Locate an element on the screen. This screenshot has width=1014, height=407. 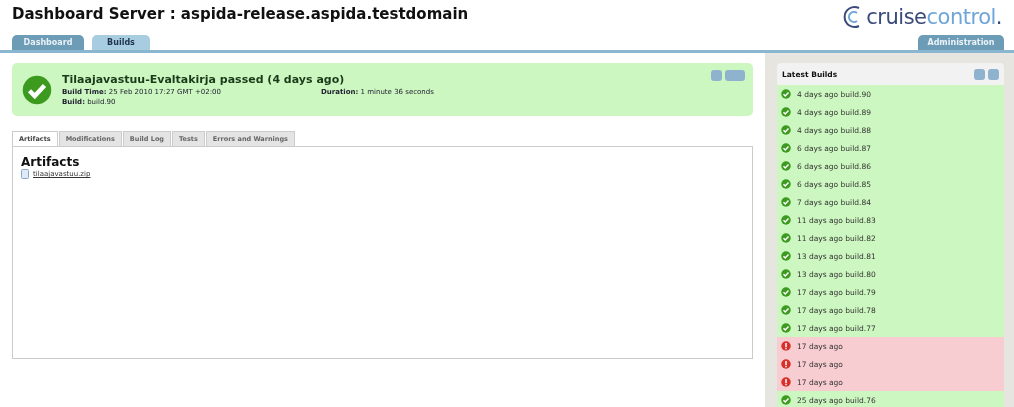
logo: cruisecontrol. is located at coordinates (922, 17).